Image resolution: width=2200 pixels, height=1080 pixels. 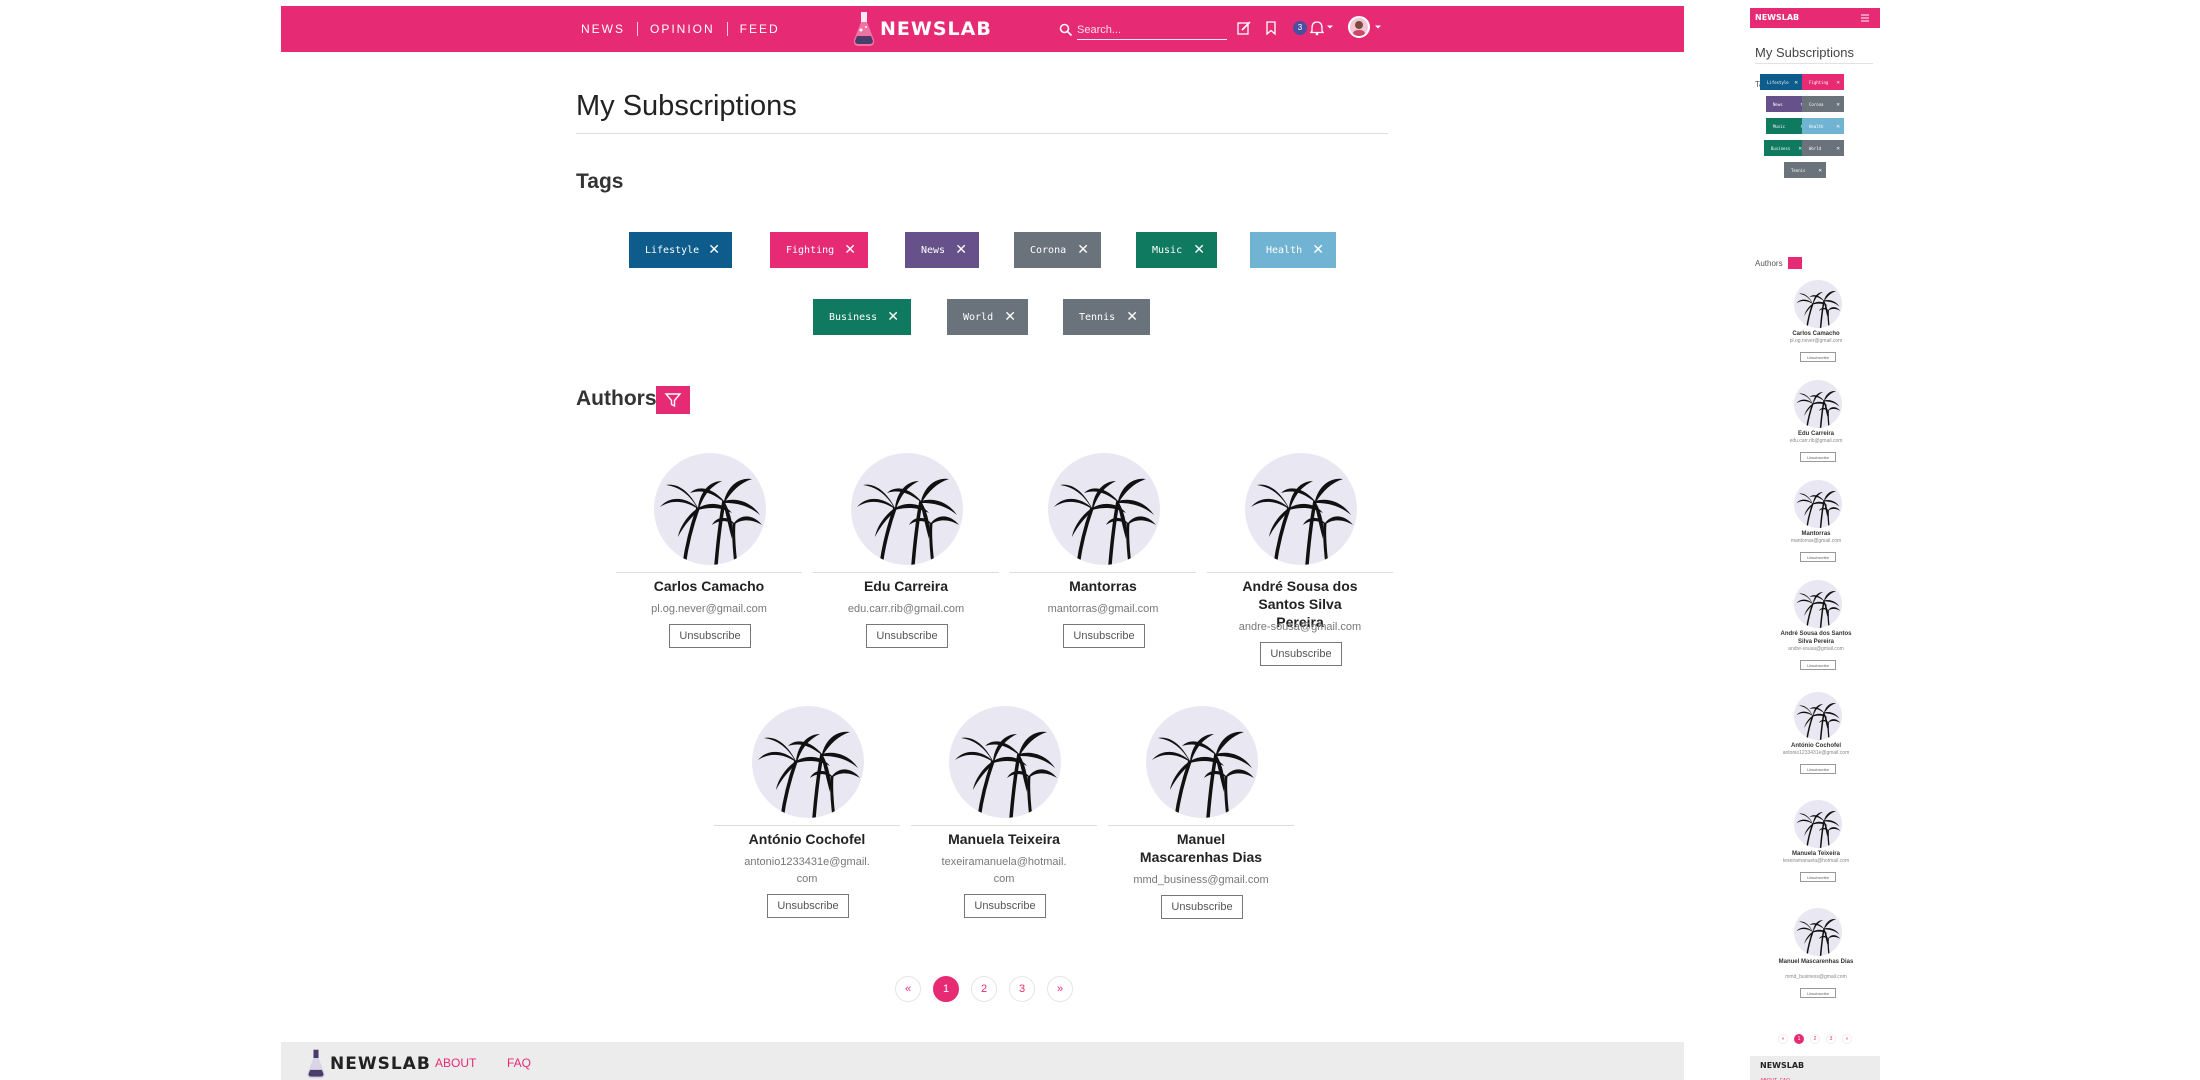 What do you see at coordinates (819, 250) in the screenshot?
I see `tag-chip: Fighting ✕` at bounding box center [819, 250].